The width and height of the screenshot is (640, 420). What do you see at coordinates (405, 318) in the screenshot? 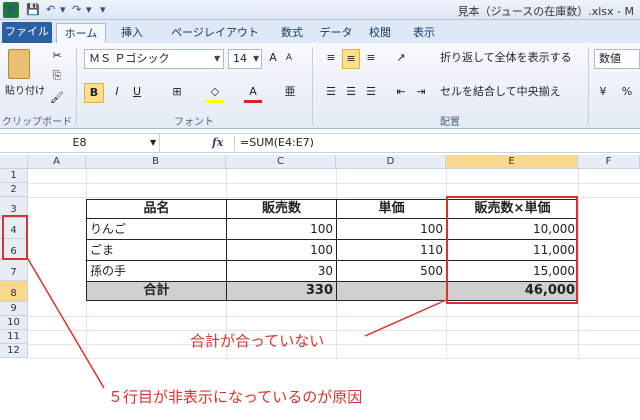
I see `leader-line-mismatch` at bounding box center [405, 318].